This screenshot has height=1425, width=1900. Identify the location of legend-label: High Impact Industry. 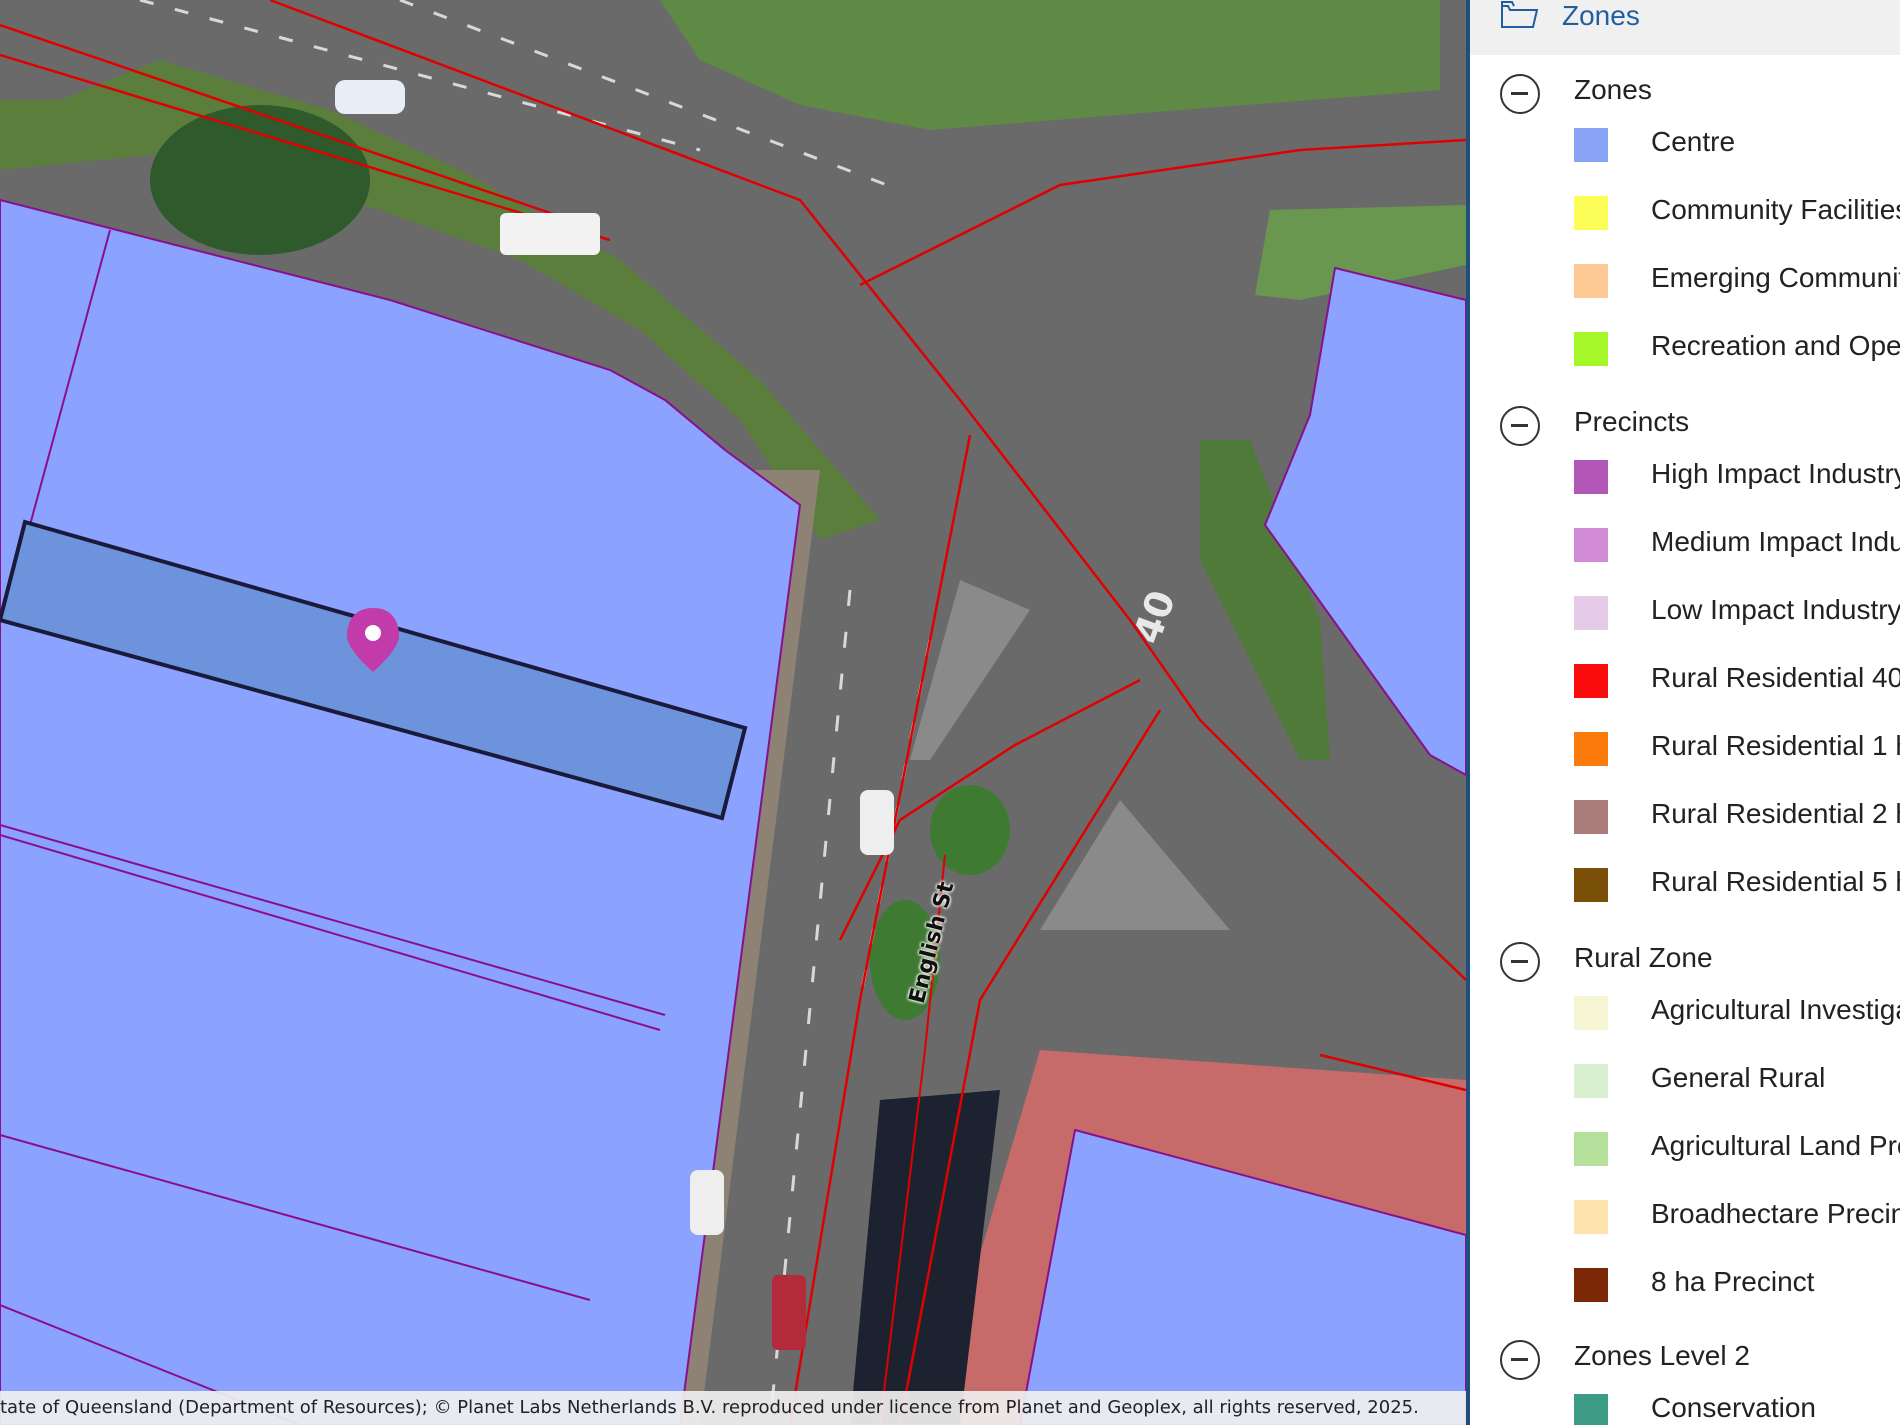
(1775, 473).